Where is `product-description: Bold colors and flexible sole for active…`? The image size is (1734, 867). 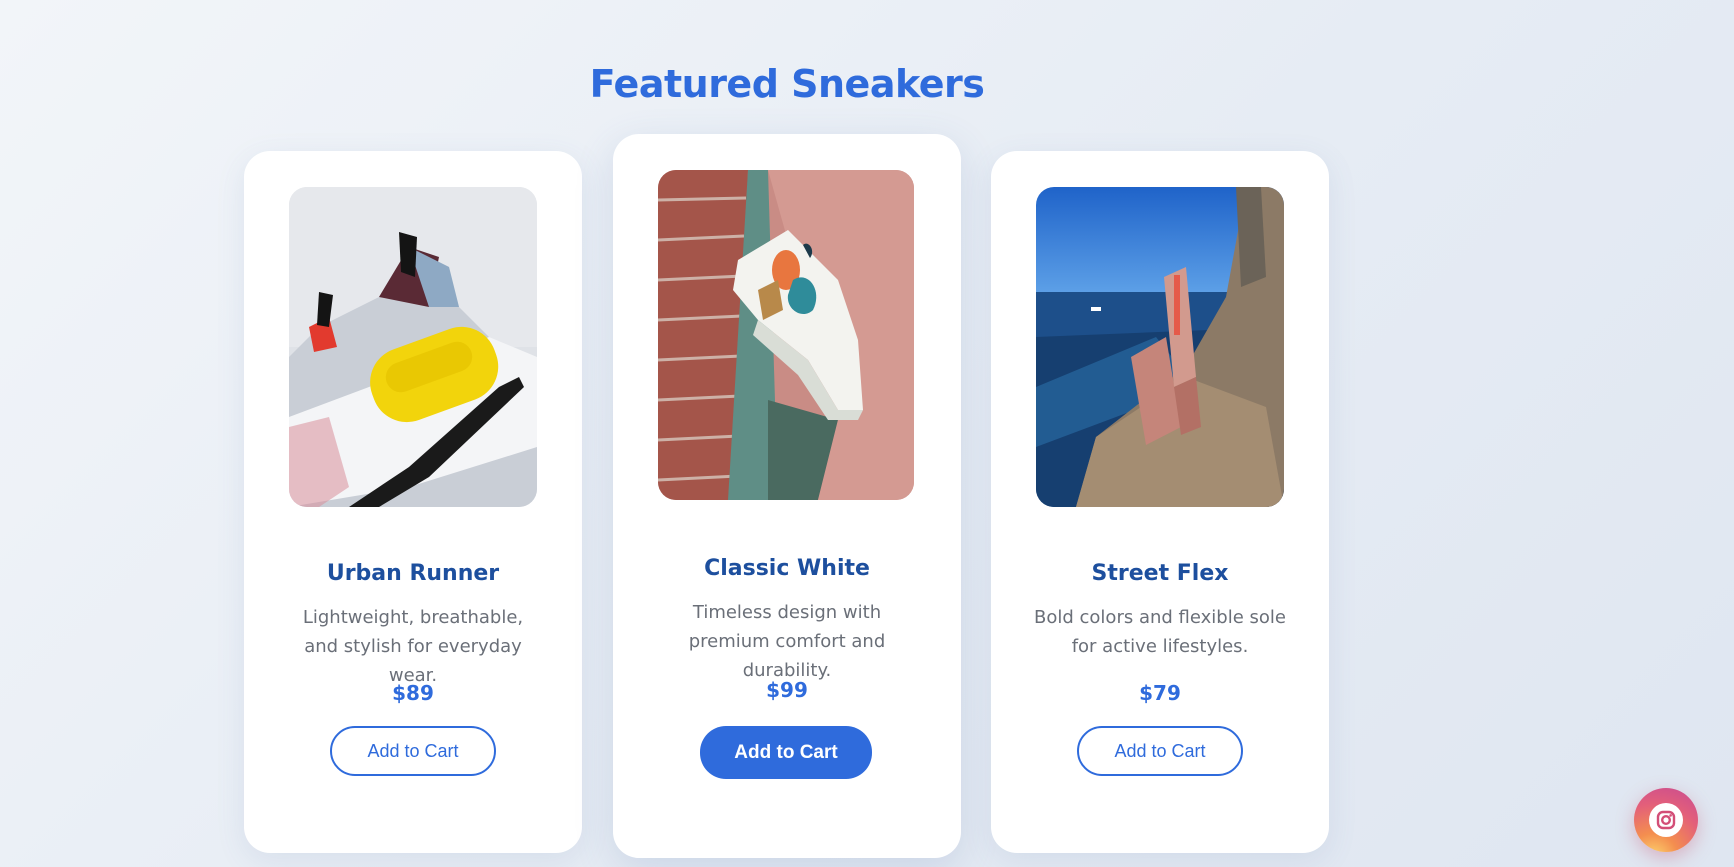
product-description: Bold colors and flexible sole for active… is located at coordinates (1160, 632).